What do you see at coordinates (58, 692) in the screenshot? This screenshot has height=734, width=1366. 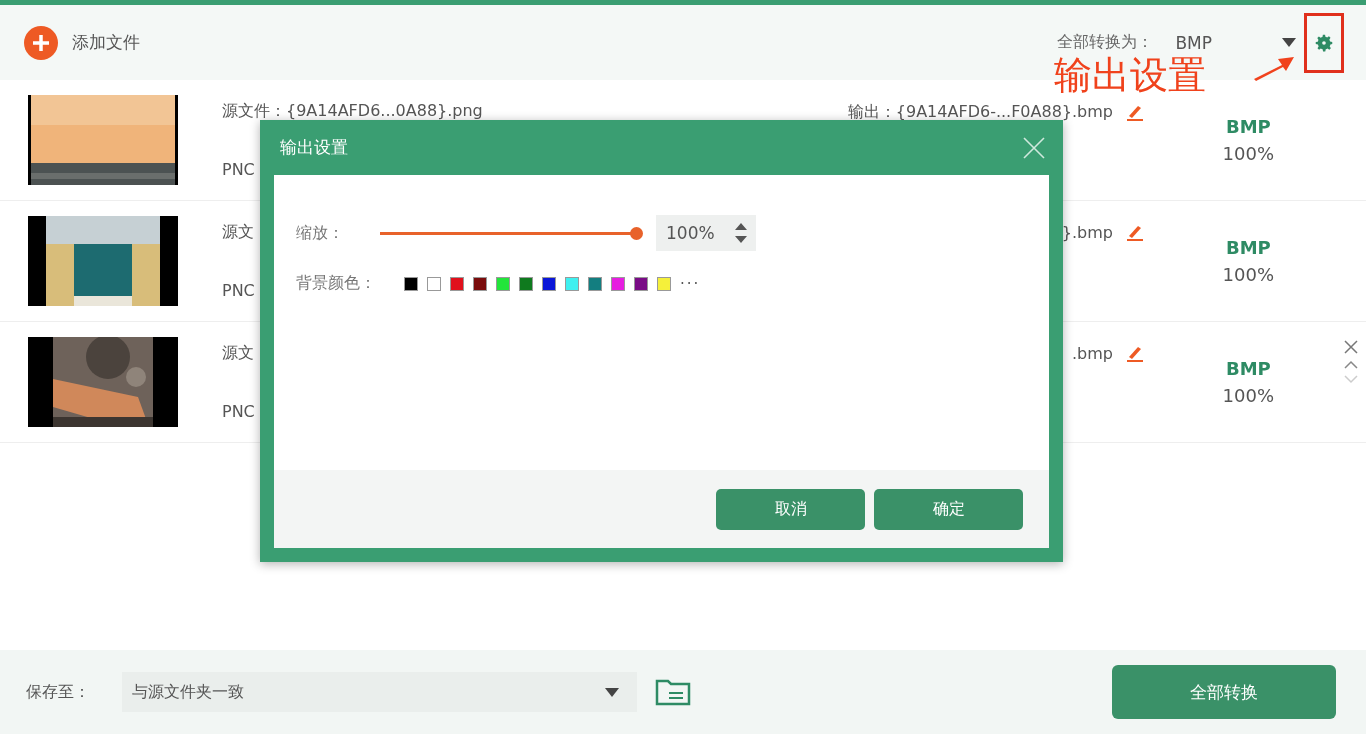 I see `save-to-label: 保存至：` at bounding box center [58, 692].